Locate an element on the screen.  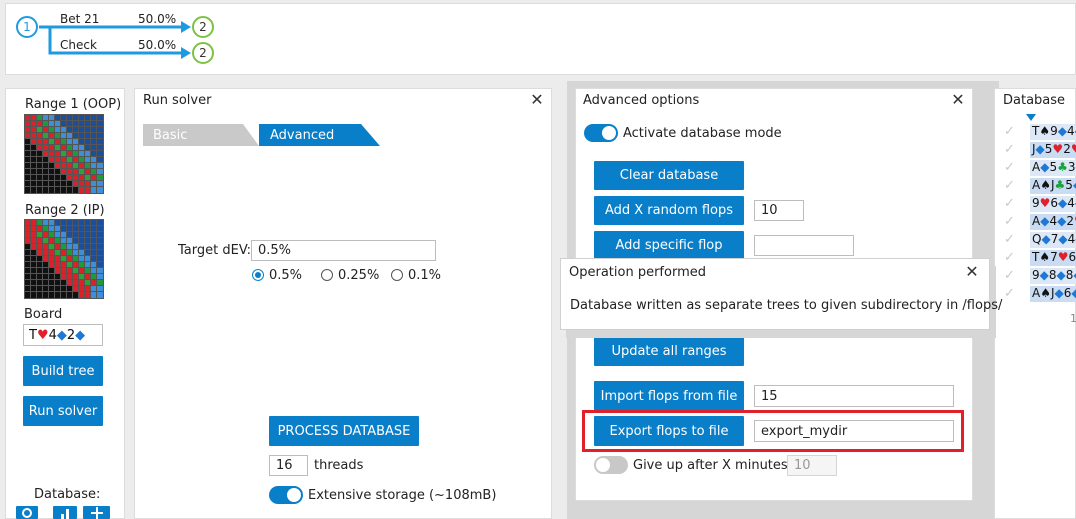
build-tree-button: Build tree is located at coordinates (63, 371).